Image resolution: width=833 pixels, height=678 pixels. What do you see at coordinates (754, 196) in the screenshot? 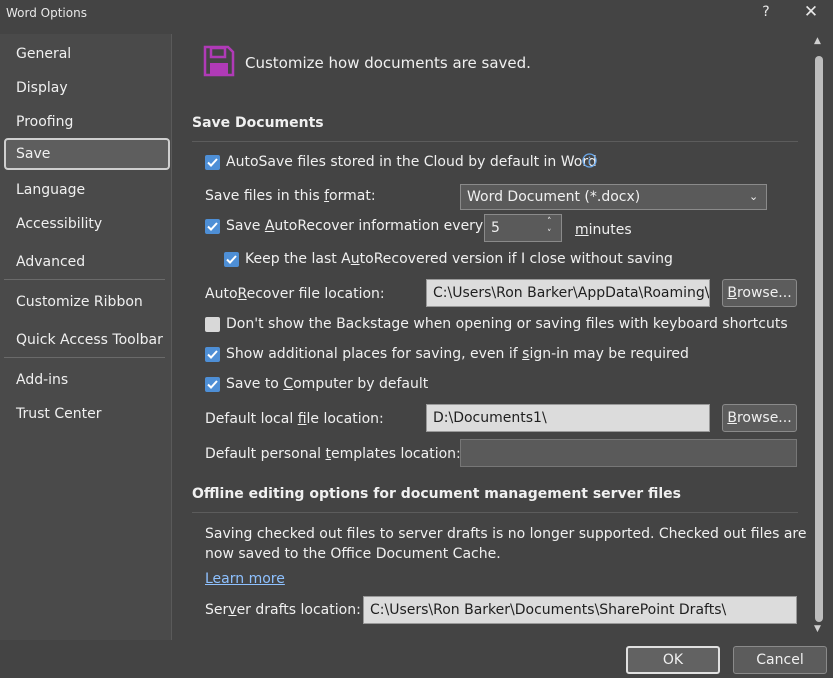
I see `chevron-down-icon: ⌄` at bounding box center [754, 196].